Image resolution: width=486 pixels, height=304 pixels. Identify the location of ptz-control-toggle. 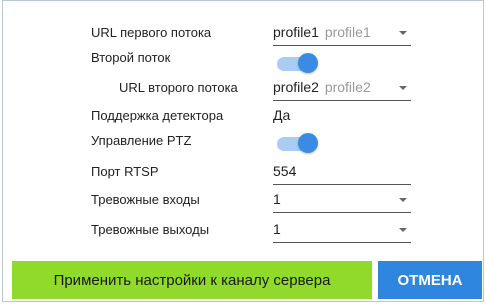
(298, 144).